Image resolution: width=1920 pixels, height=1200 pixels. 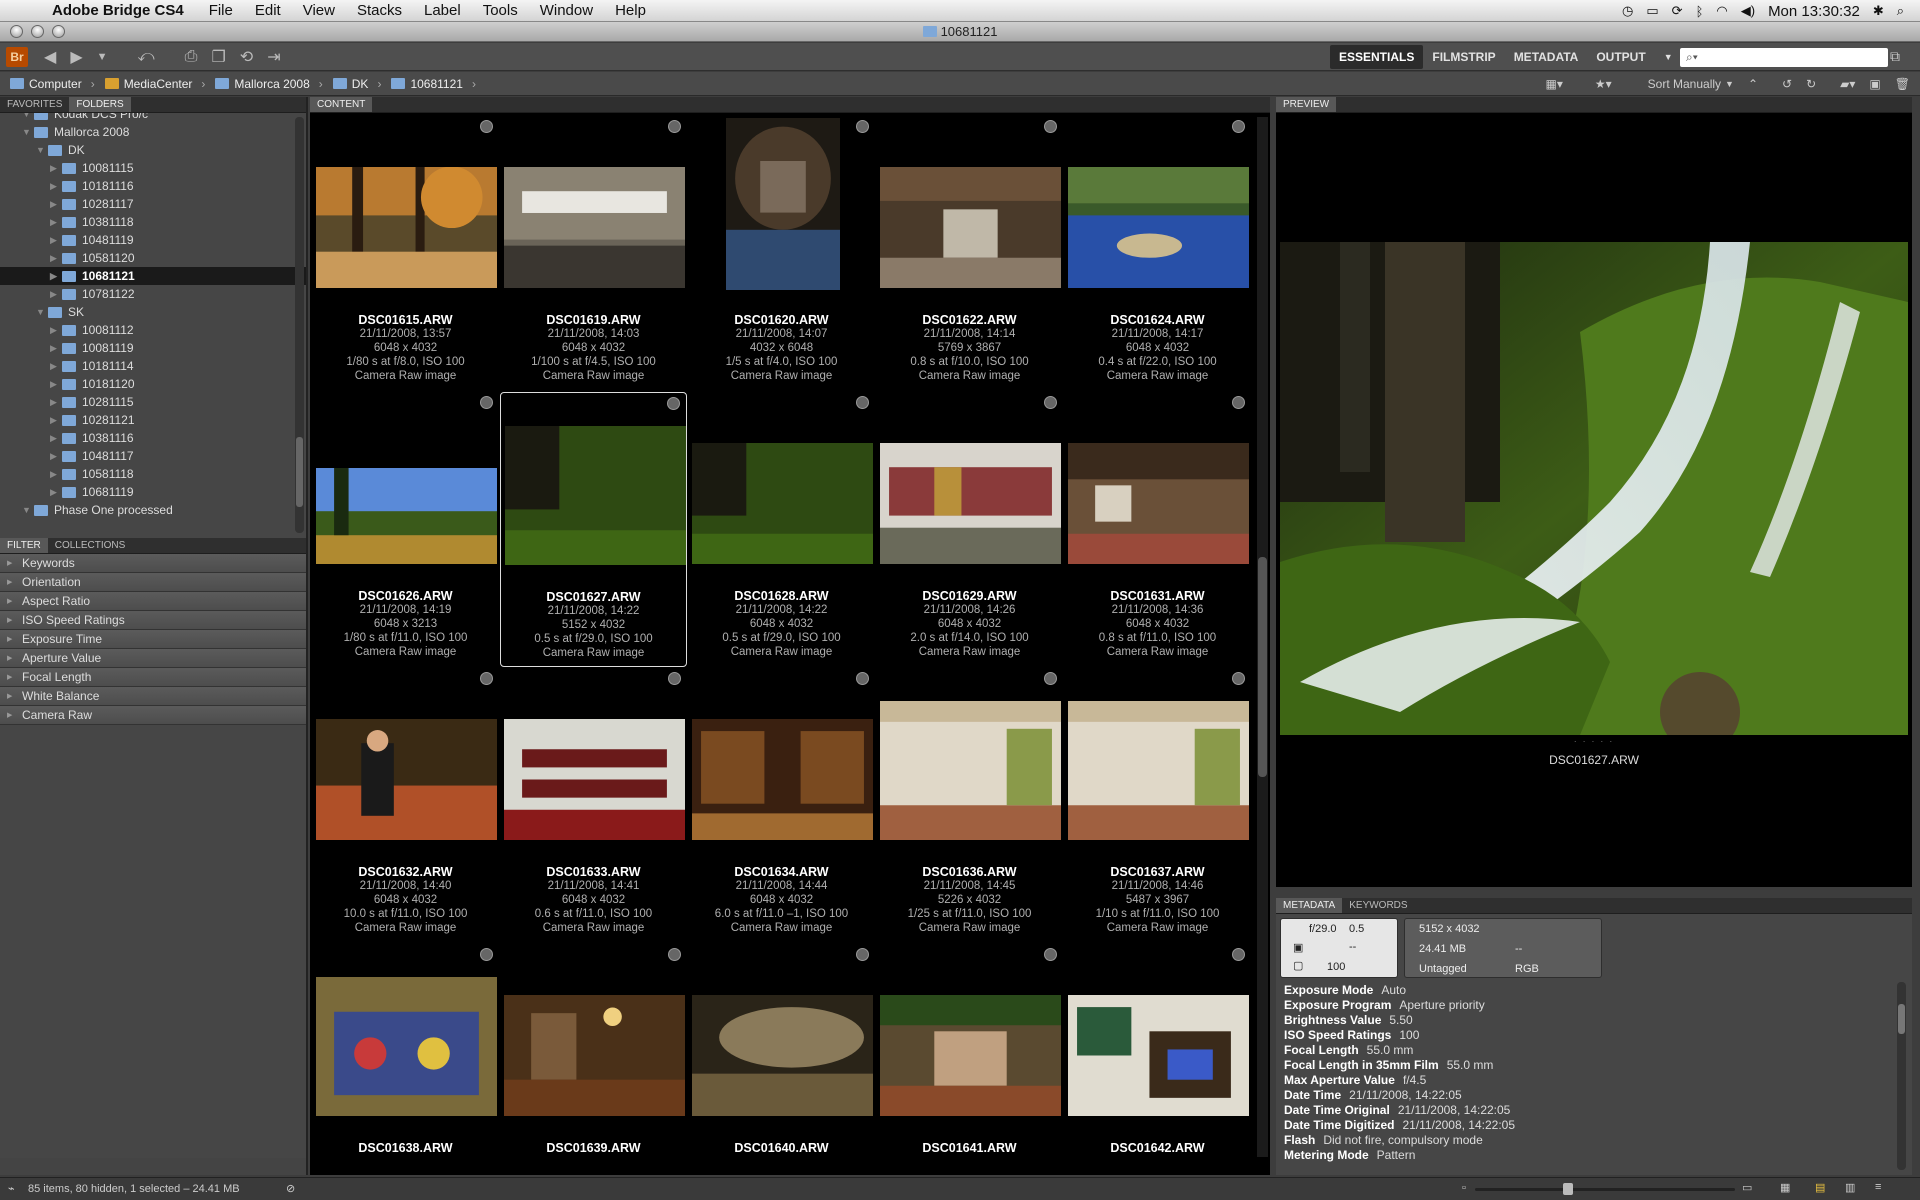 I want to click on filter-category: ISO Speed Ratings, so click(x=153, y=620).